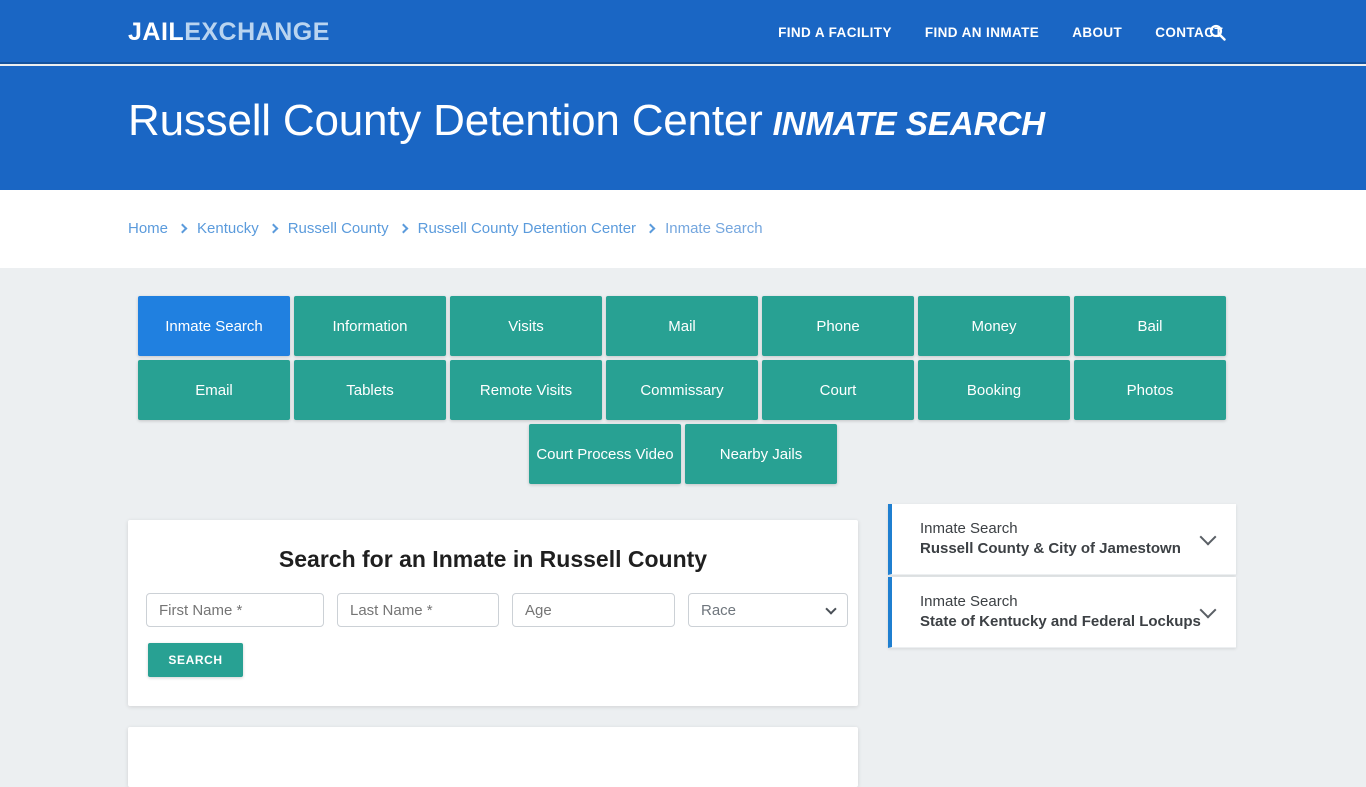  What do you see at coordinates (235, 610) in the screenshot?
I see `first-name-input` at bounding box center [235, 610].